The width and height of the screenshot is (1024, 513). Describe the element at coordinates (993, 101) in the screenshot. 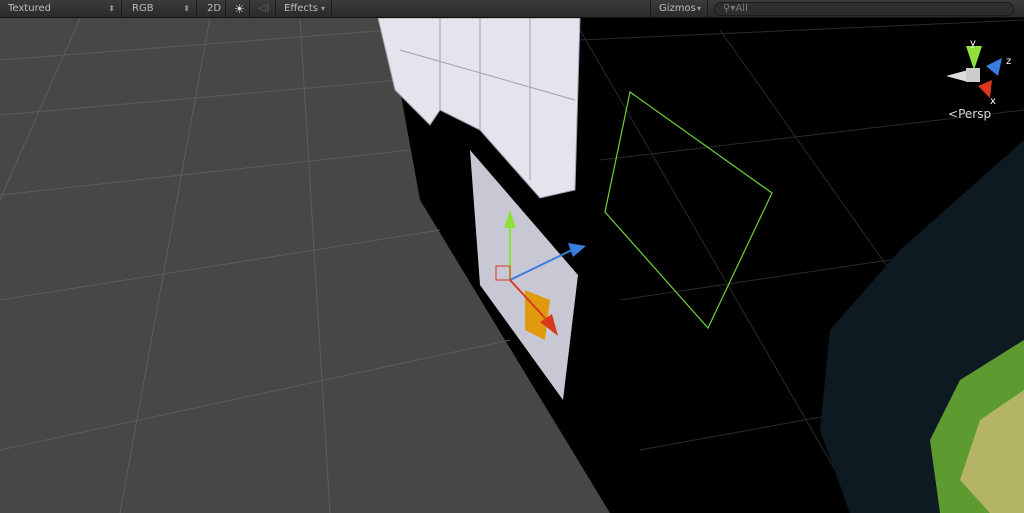

I see `x-label: x` at that location.